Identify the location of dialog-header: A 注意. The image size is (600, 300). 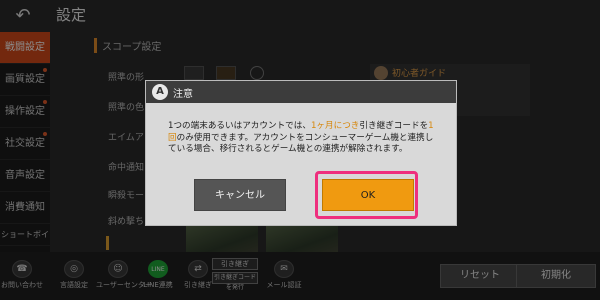
(301, 92).